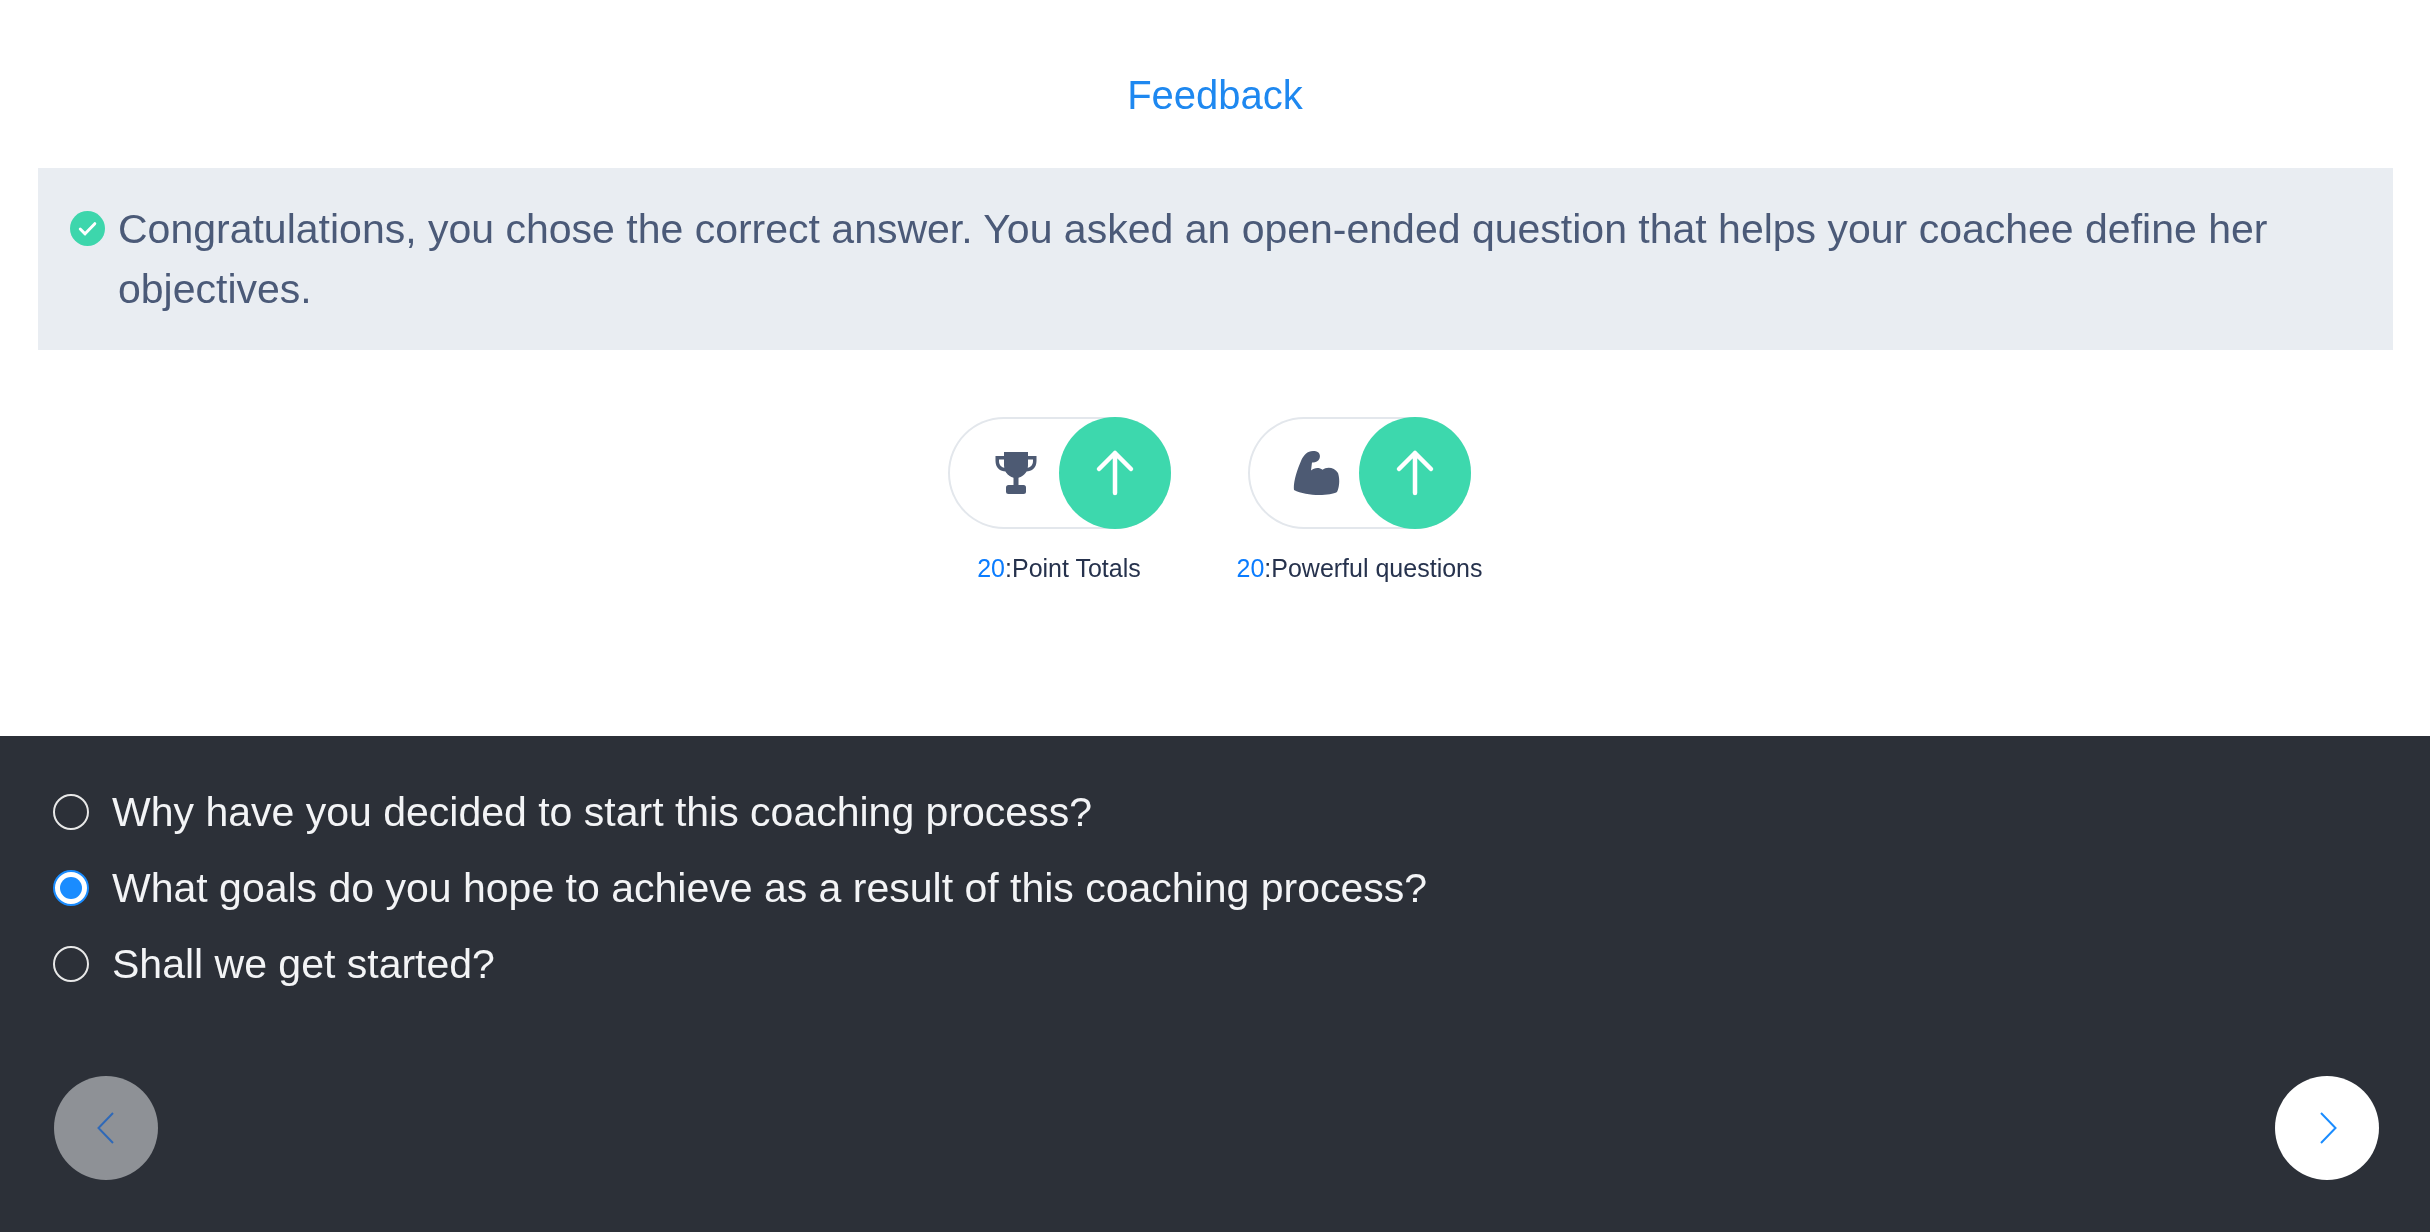  Describe the element at coordinates (303, 964) in the screenshot. I see `option-label: Shall we get started?` at that location.